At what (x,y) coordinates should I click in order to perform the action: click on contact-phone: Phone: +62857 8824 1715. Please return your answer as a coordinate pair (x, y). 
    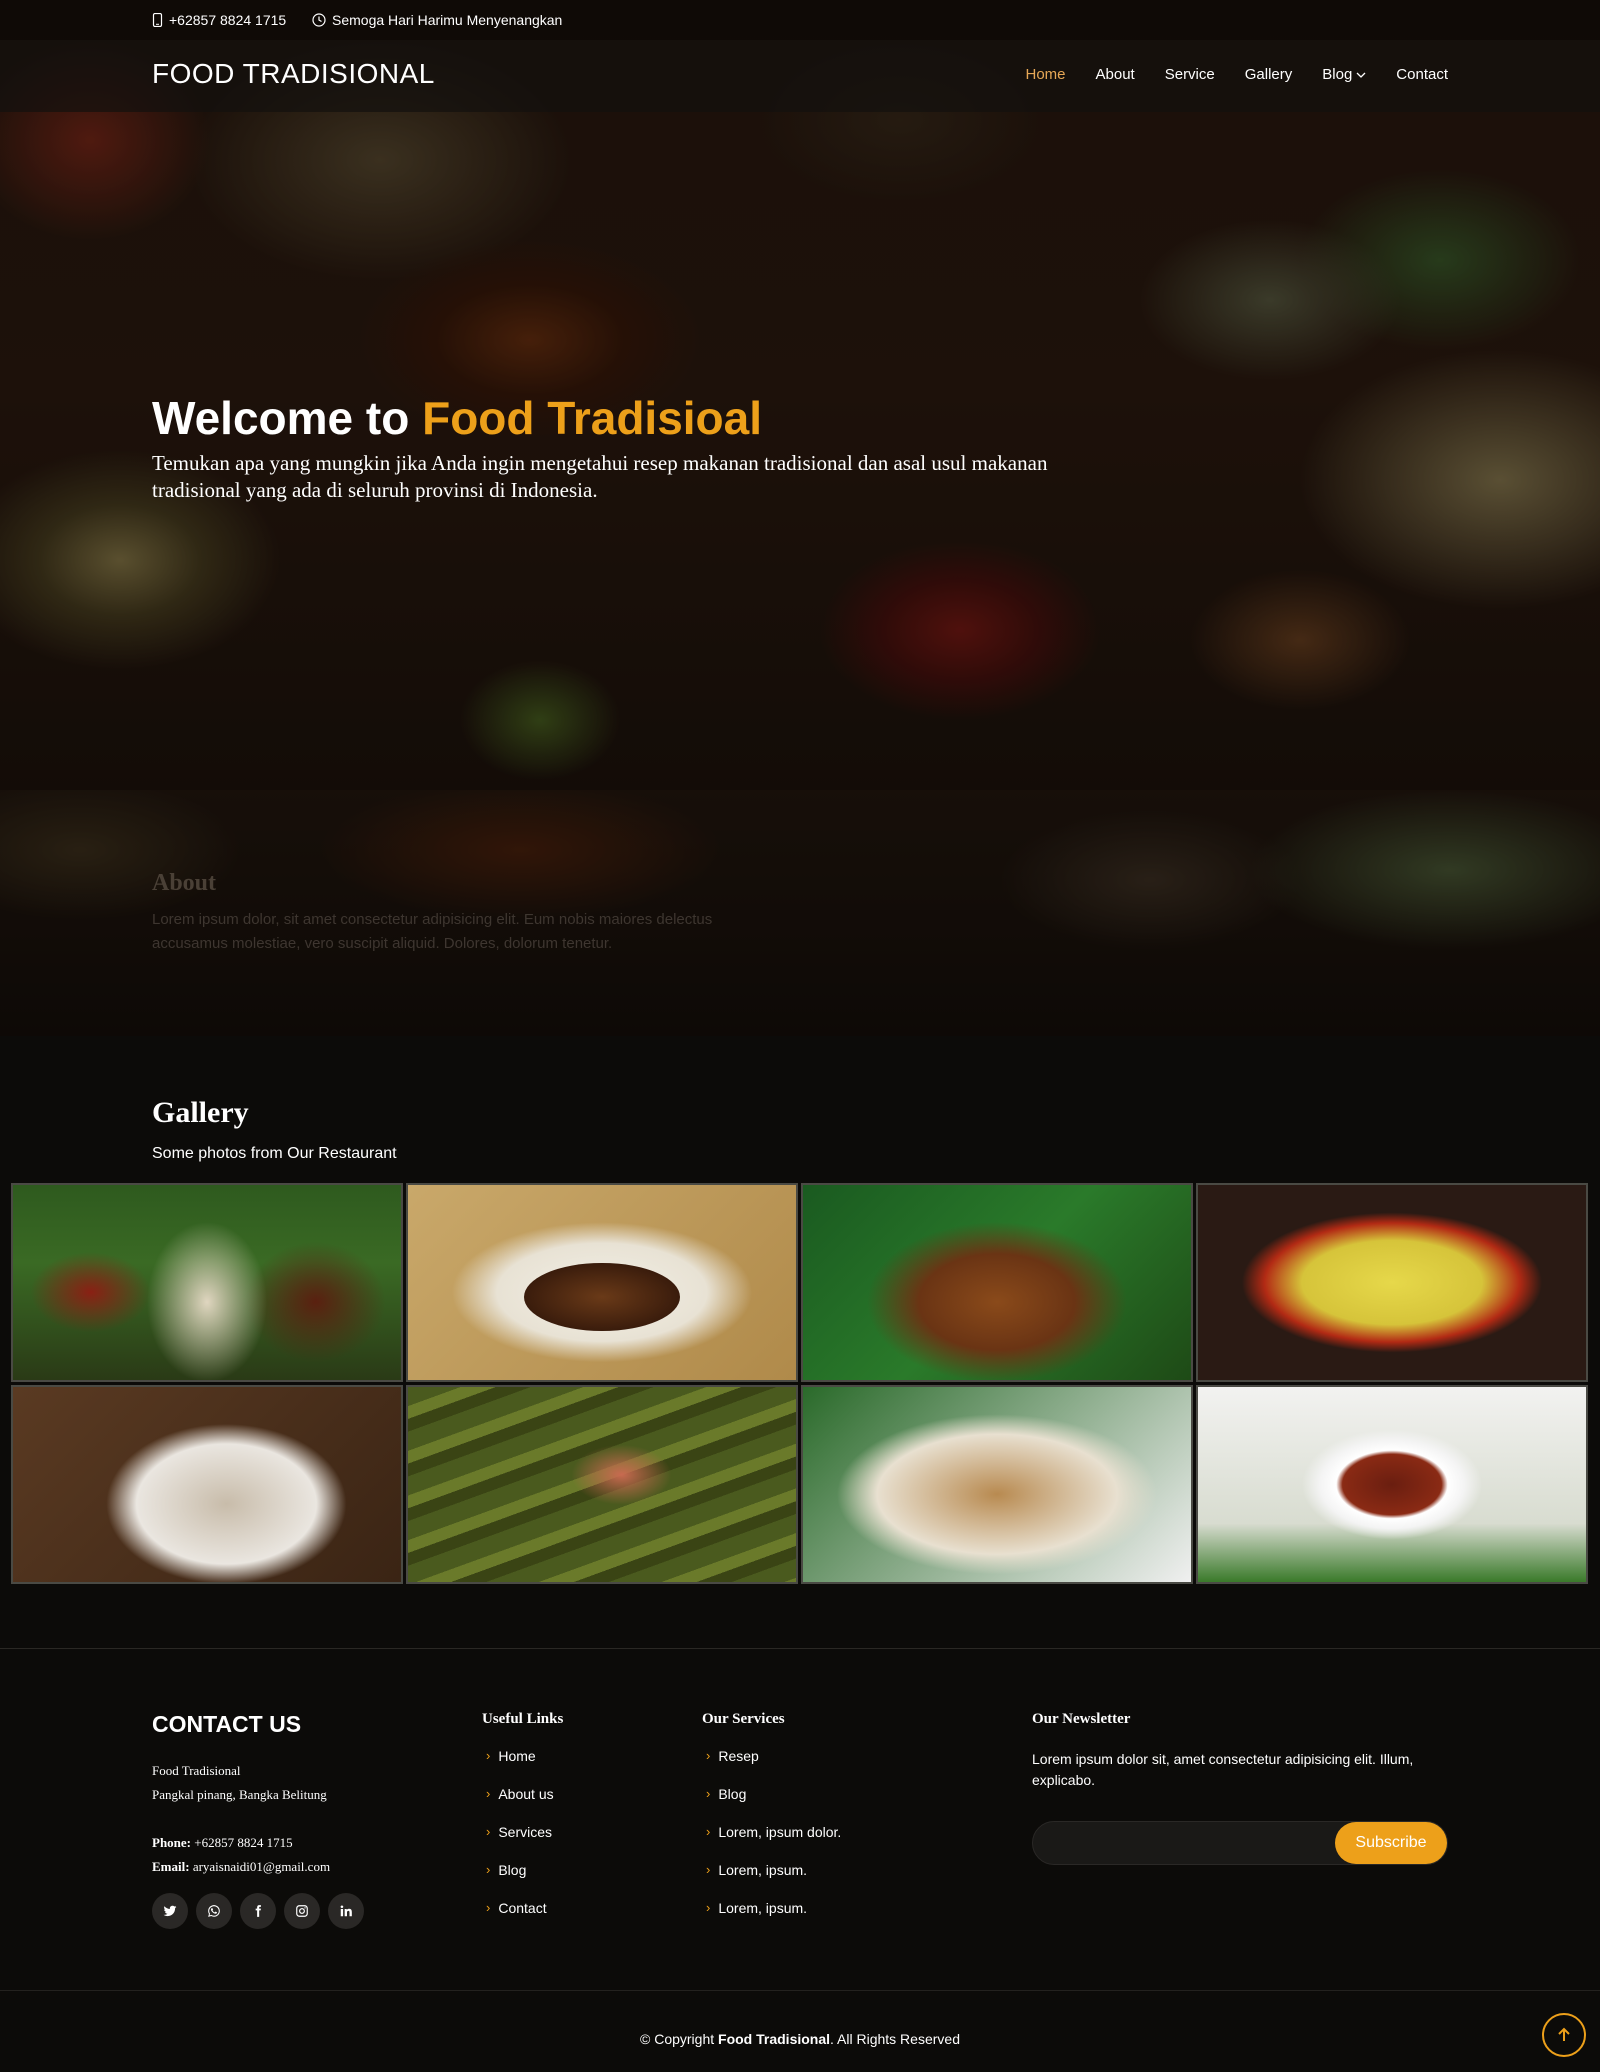
    Looking at the image, I should click on (241, 1843).